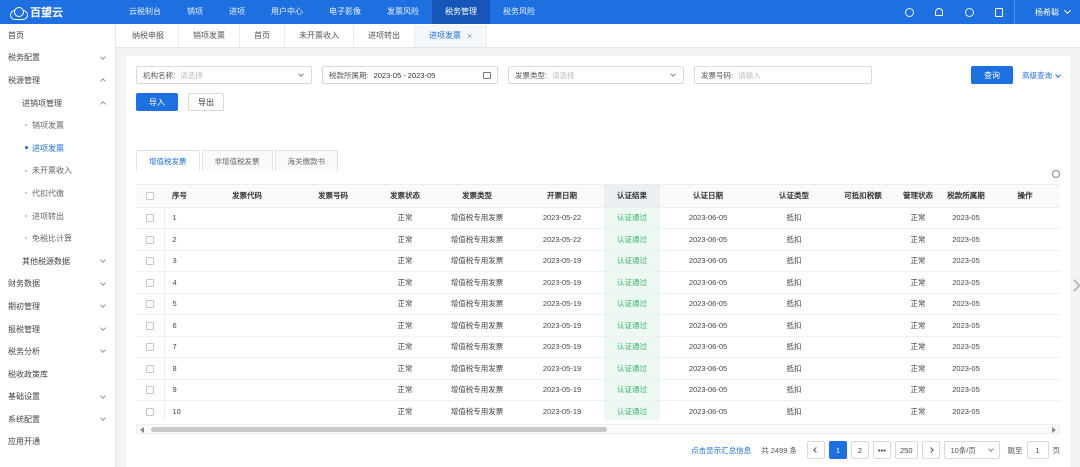 The width and height of the screenshot is (1080, 467). Describe the element at coordinates (918, 196) in the screenshot. I see `column-header: 管理状态` at that location.